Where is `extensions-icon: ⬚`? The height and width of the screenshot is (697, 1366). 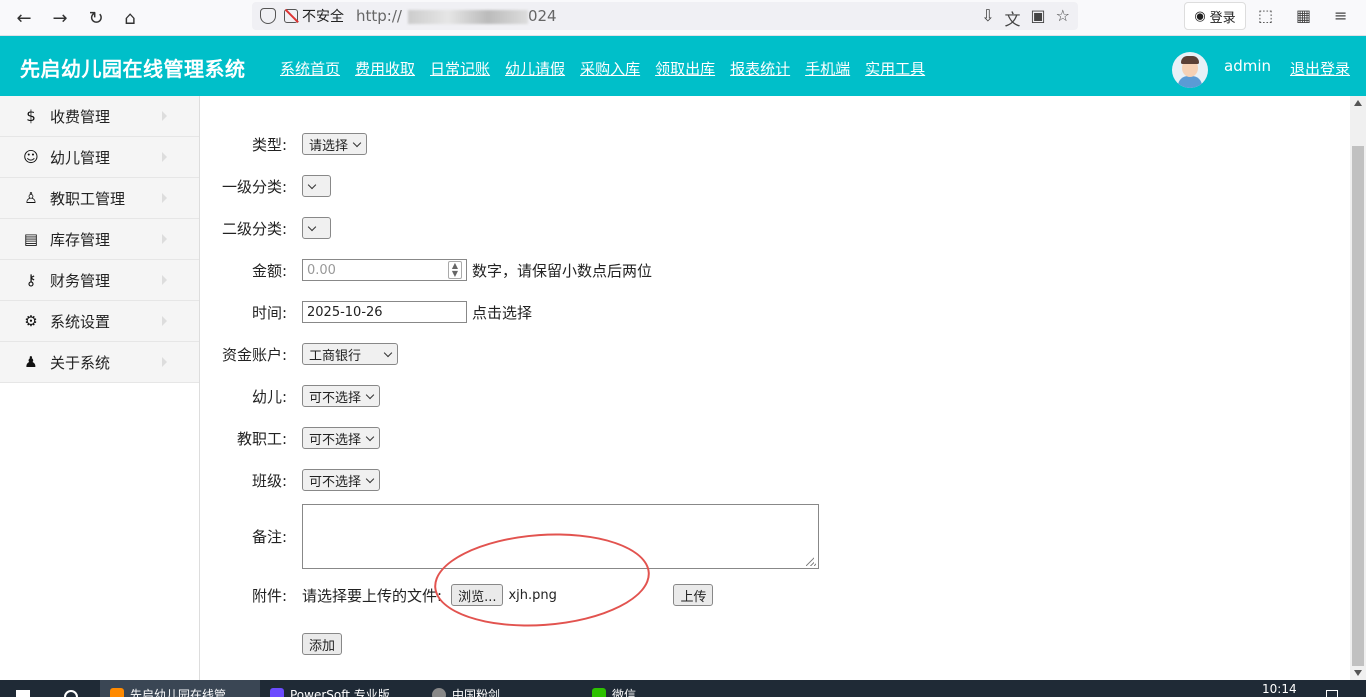 extensions-icon: ⬚ is located at coordinates (1265, 15).